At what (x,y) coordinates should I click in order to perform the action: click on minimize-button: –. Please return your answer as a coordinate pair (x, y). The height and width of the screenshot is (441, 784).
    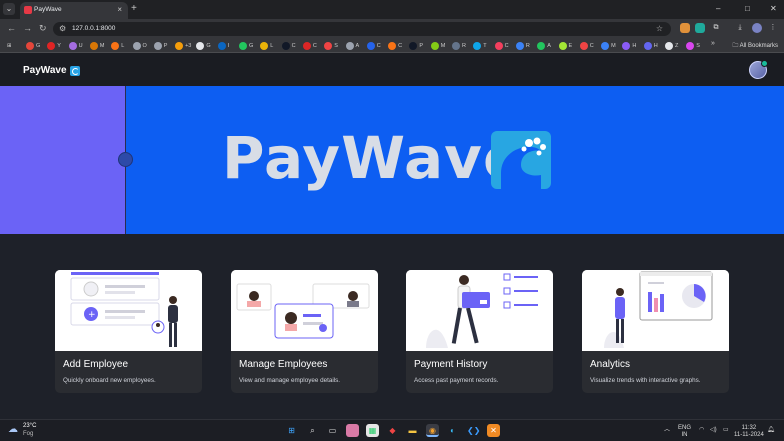
    Looking at the image, I should click on (718, 8).